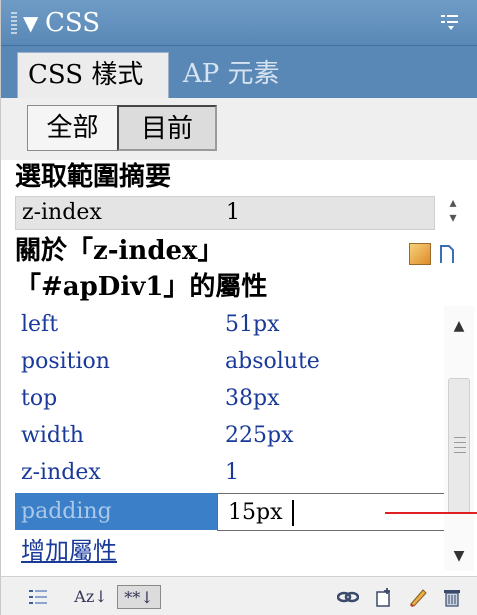  Describe the element at coordinates (65, 361) in the screenshot. I see `property-name: position` at that location.